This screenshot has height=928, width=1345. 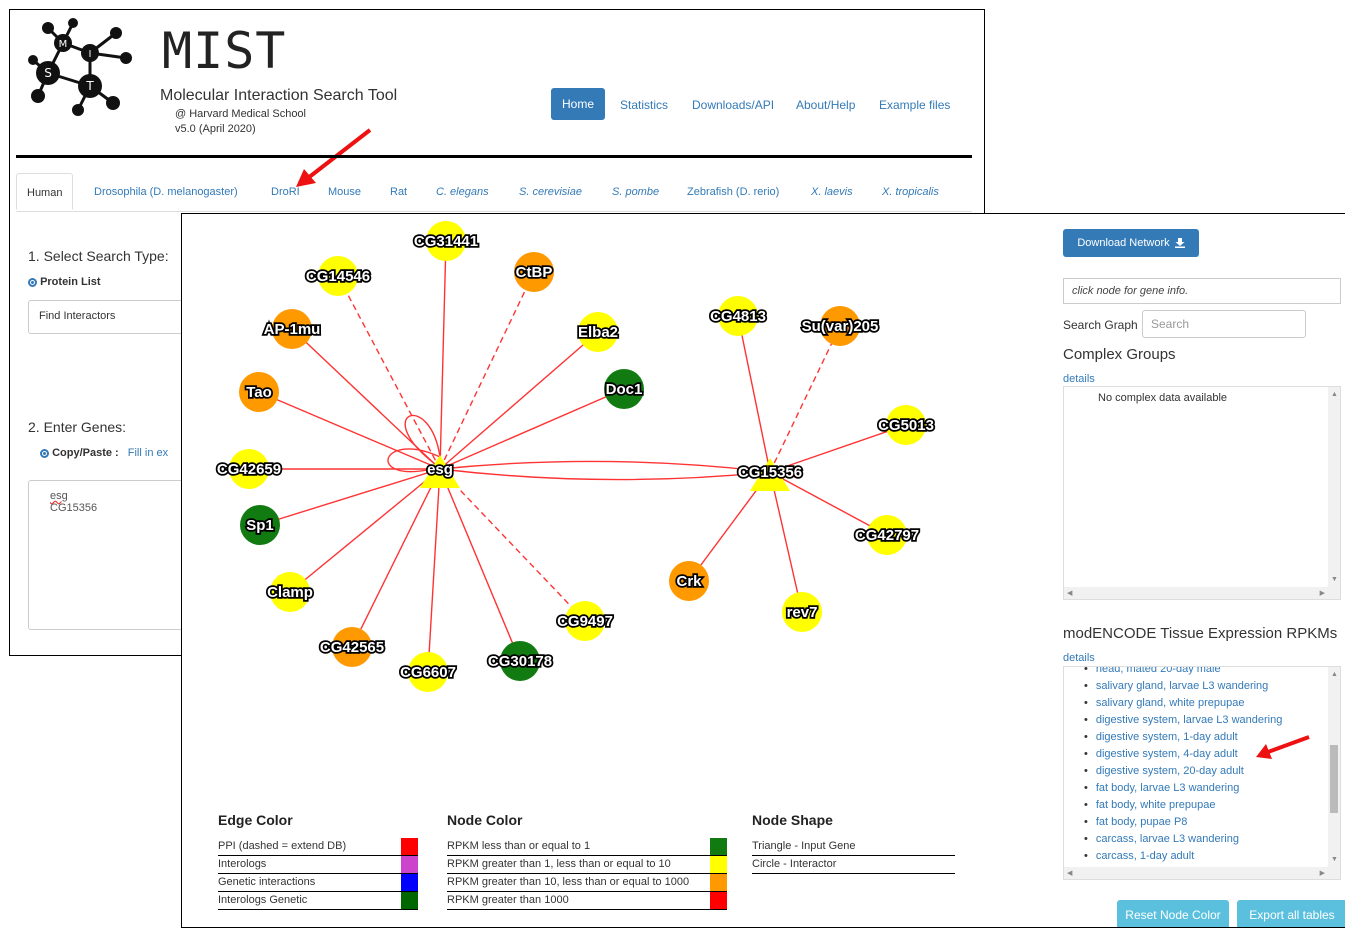 I want to click on modencode-details-link: details, so click(x=1079, y=658).